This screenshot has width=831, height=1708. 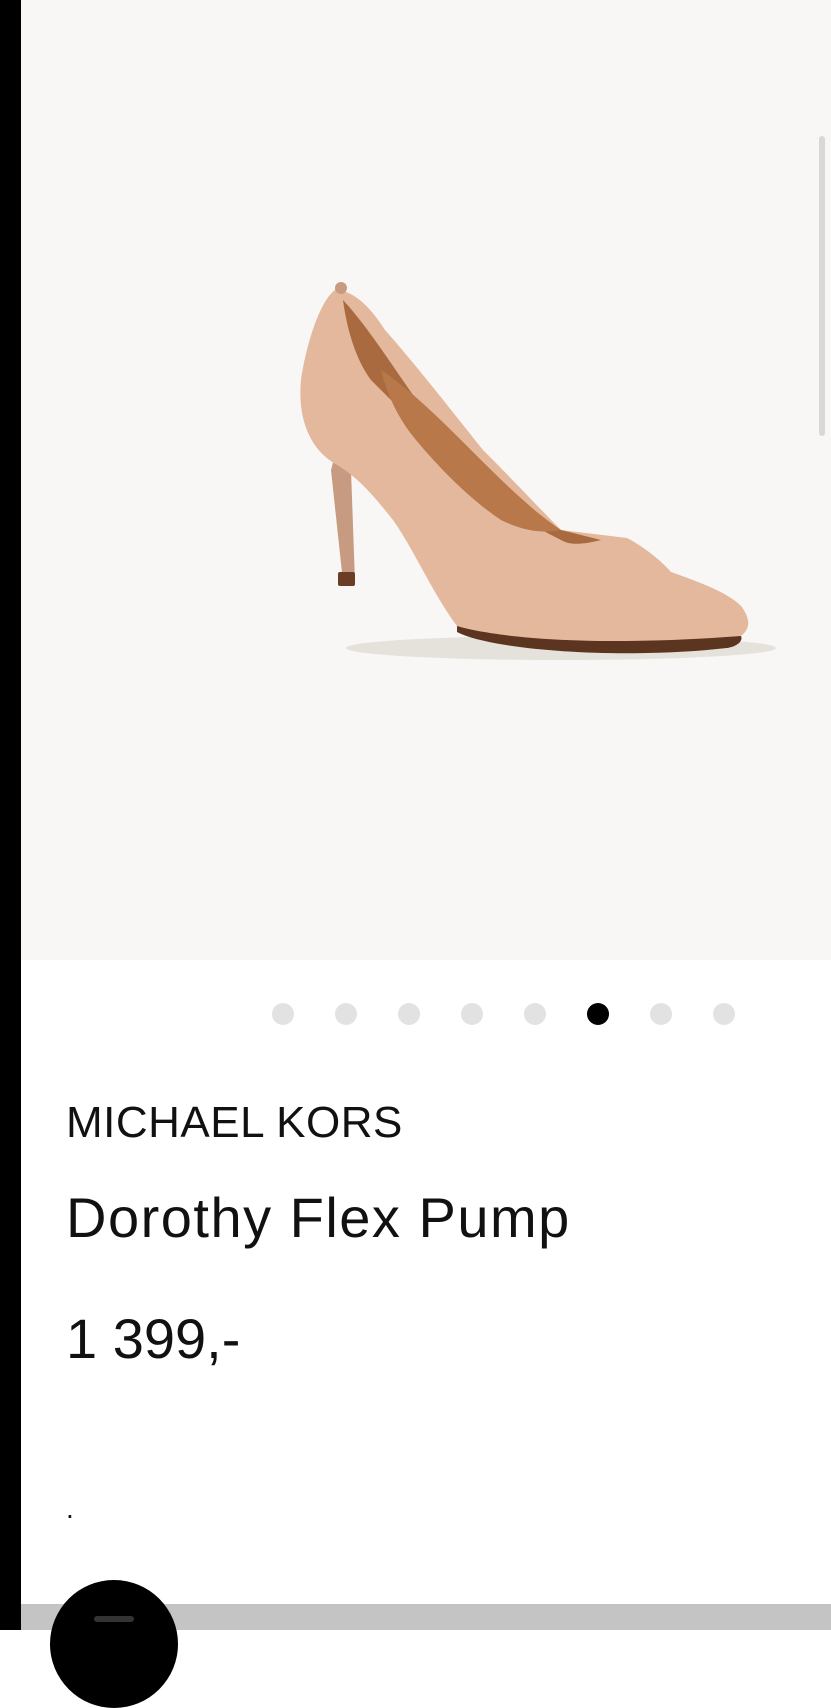 I want to click on product-brand: MICHAEL KORS, so click(x=234, y=1122).